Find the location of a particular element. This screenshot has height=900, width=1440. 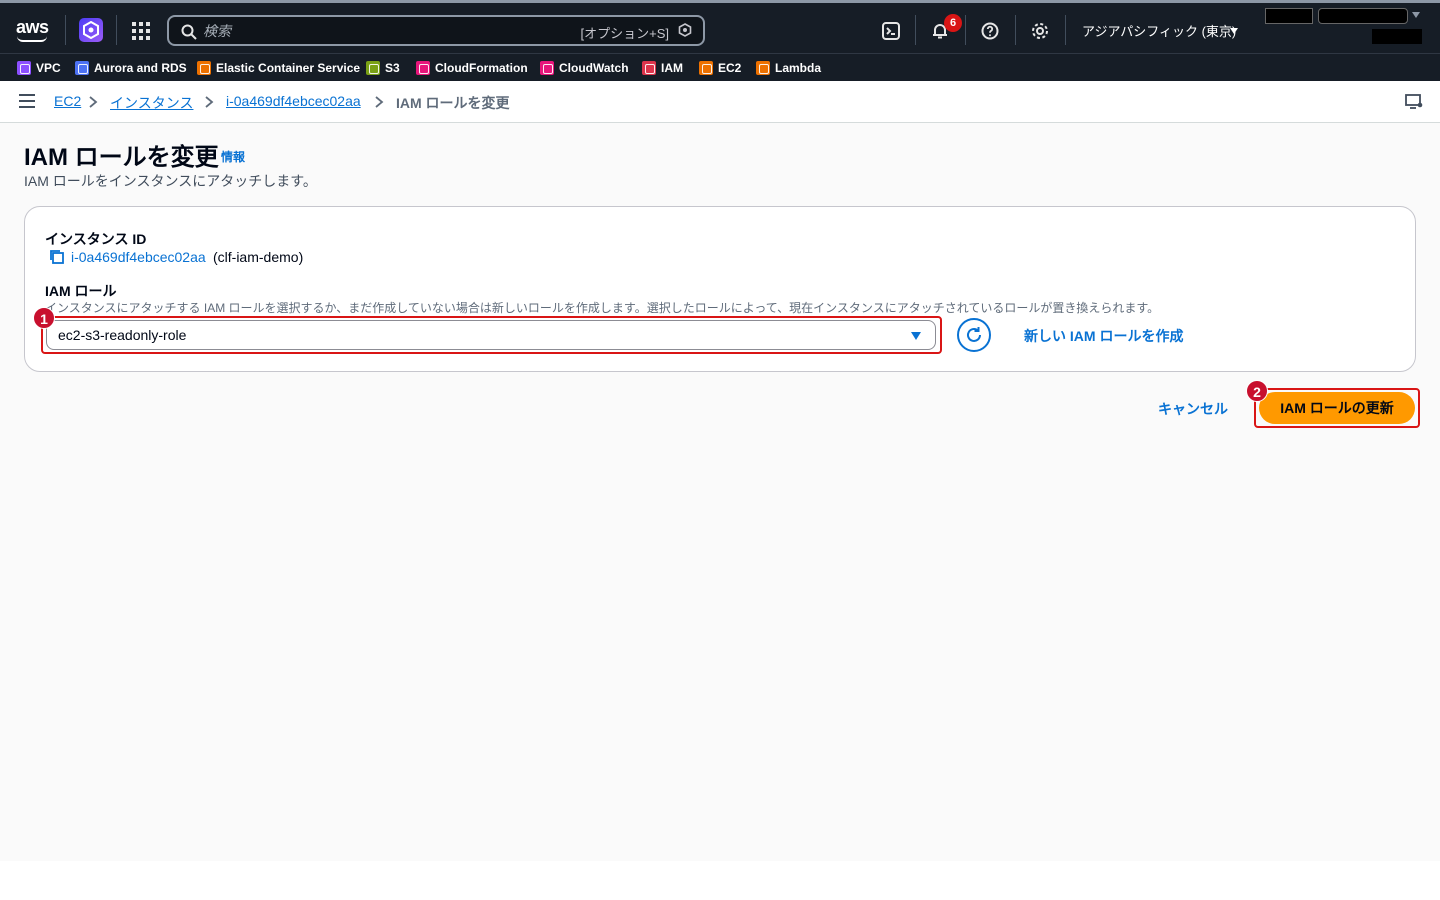

step-badge-2: 2 is located at coordinates (1257, 391).